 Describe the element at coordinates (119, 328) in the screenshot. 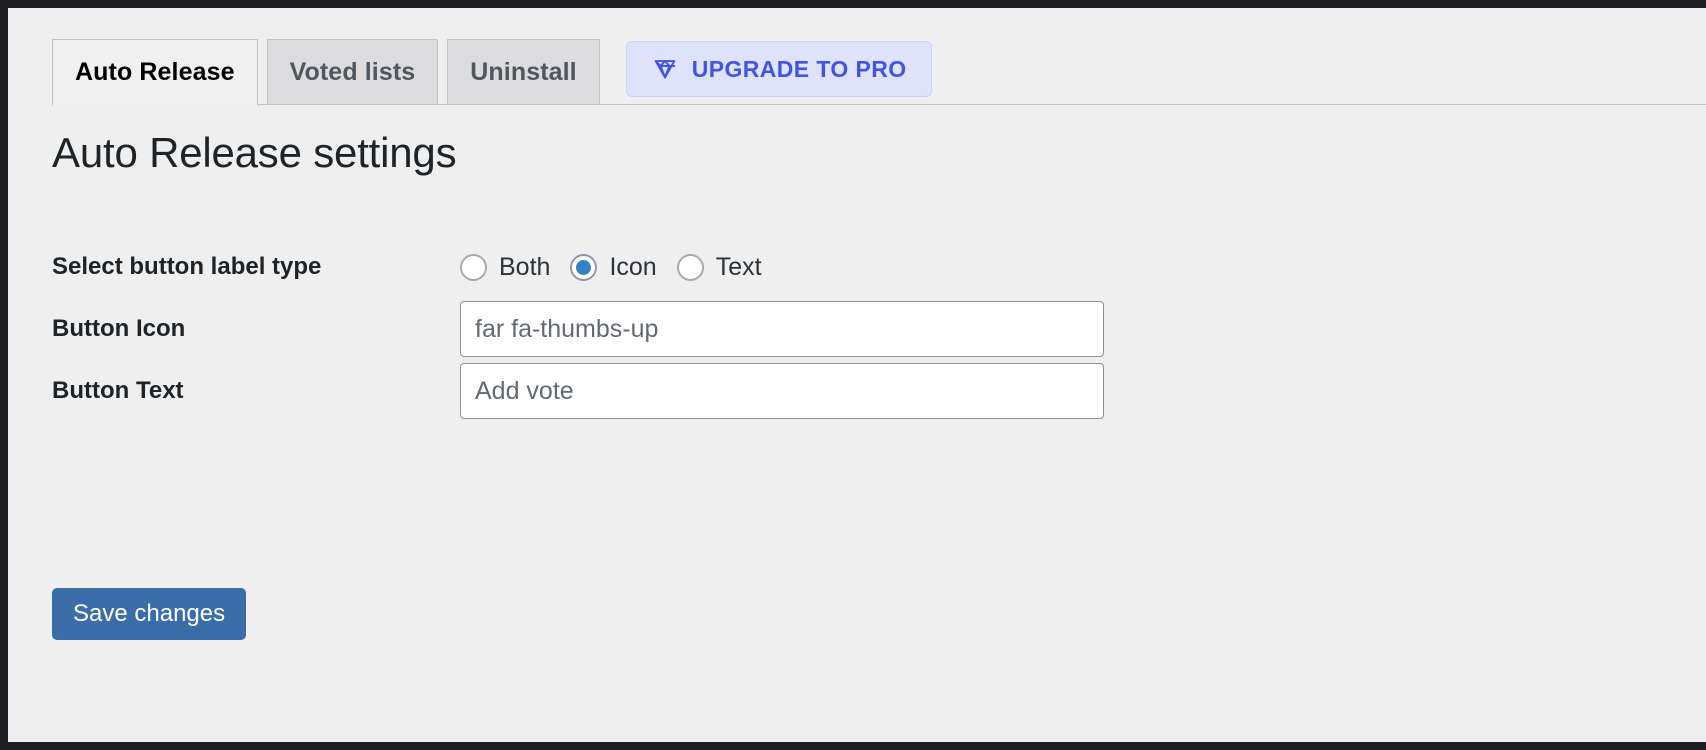

I see `button-icon-label: Button Icon` at that location.